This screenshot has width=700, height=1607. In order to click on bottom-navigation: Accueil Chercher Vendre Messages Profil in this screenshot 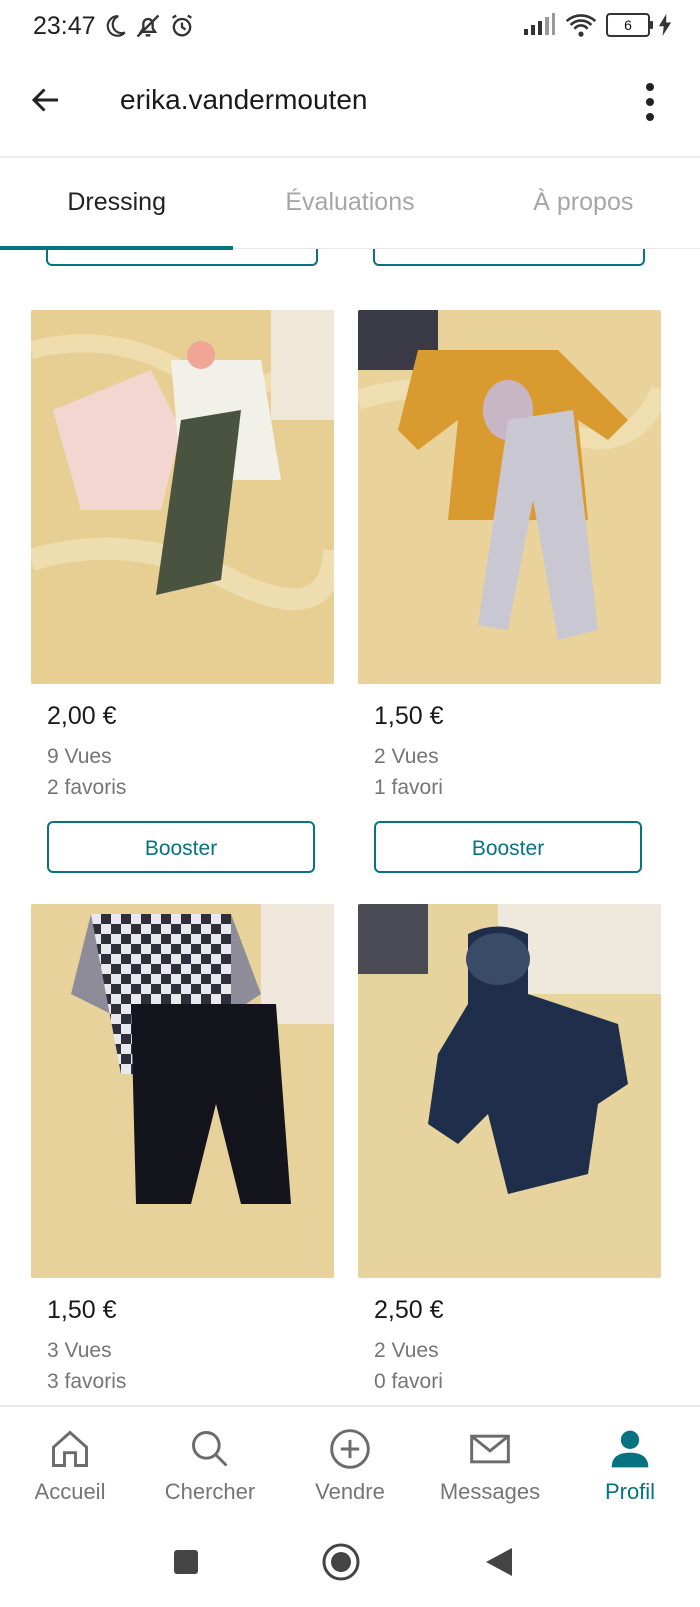, I will do `click(350, 1462)`.